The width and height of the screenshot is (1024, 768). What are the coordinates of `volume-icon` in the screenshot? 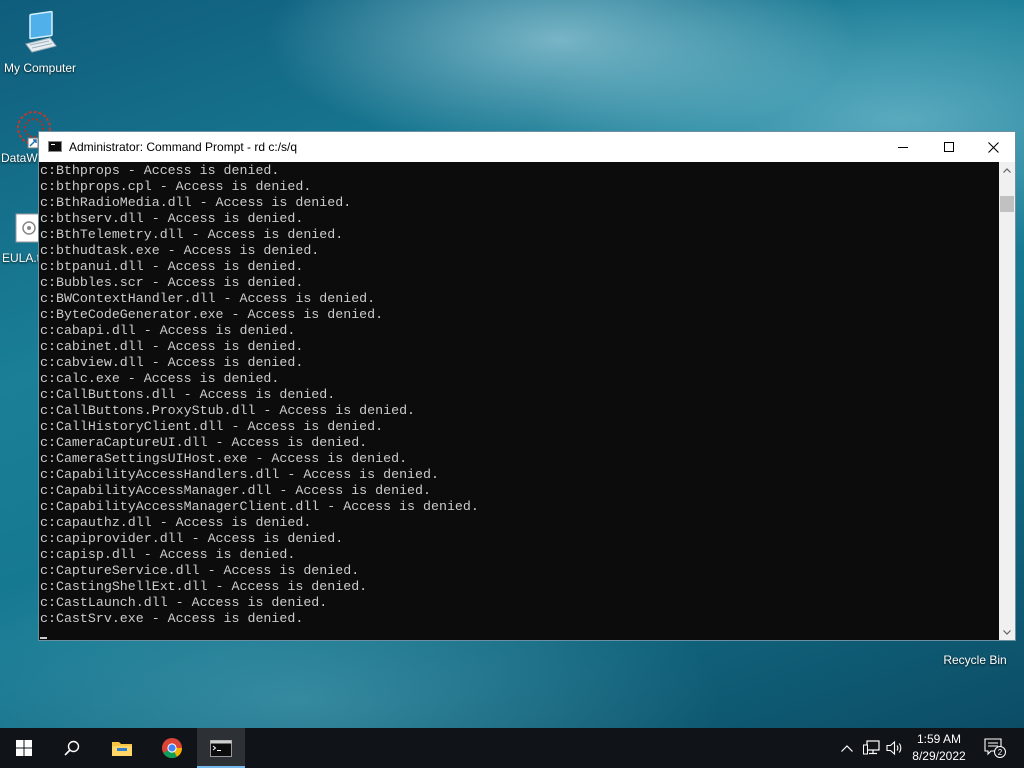 It's located at (894, 748).